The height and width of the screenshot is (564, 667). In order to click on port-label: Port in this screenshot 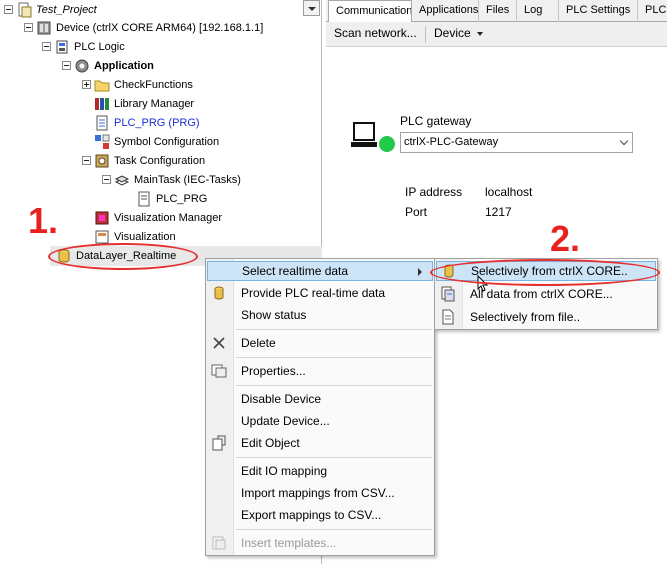, I will do `click(416, 212)`.